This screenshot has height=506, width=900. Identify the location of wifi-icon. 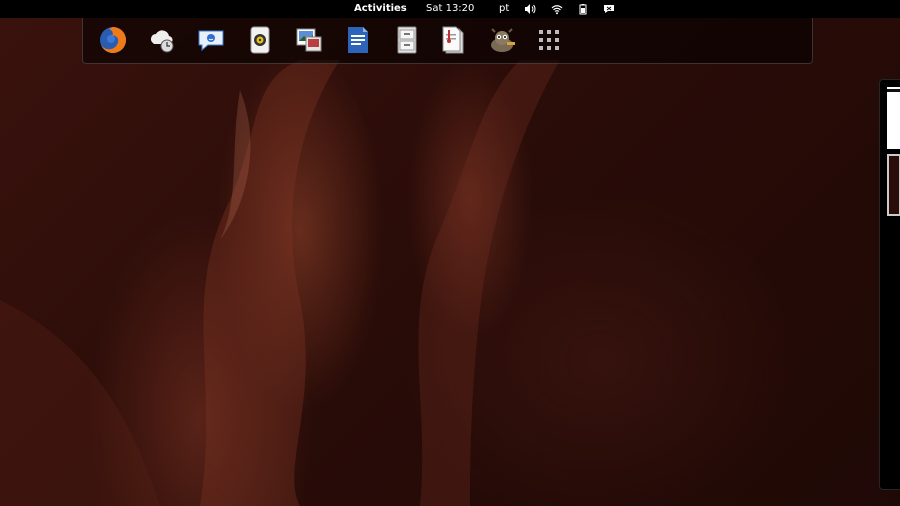
(557, 9).